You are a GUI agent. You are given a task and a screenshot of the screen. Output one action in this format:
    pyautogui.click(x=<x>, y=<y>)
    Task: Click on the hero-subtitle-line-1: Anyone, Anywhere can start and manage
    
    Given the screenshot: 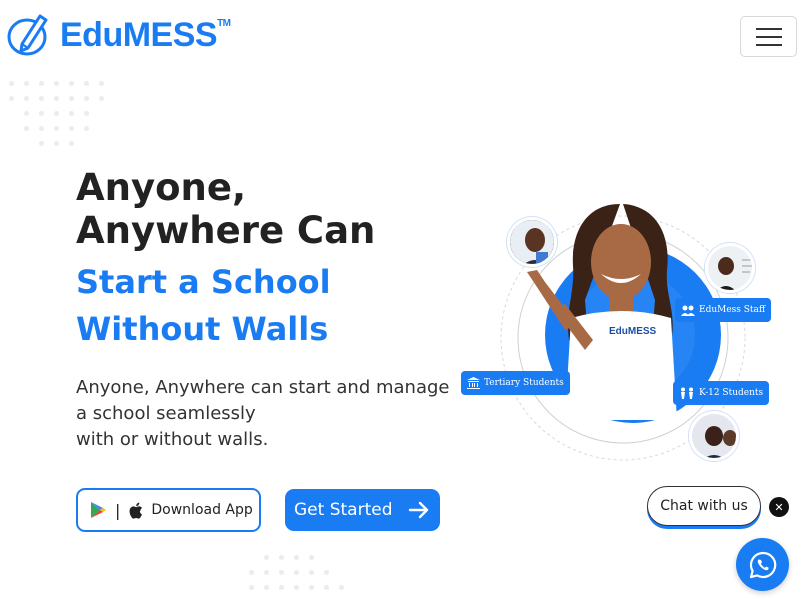 What is the action you would take?
    pyautogui.click(x=263, y=387)
    